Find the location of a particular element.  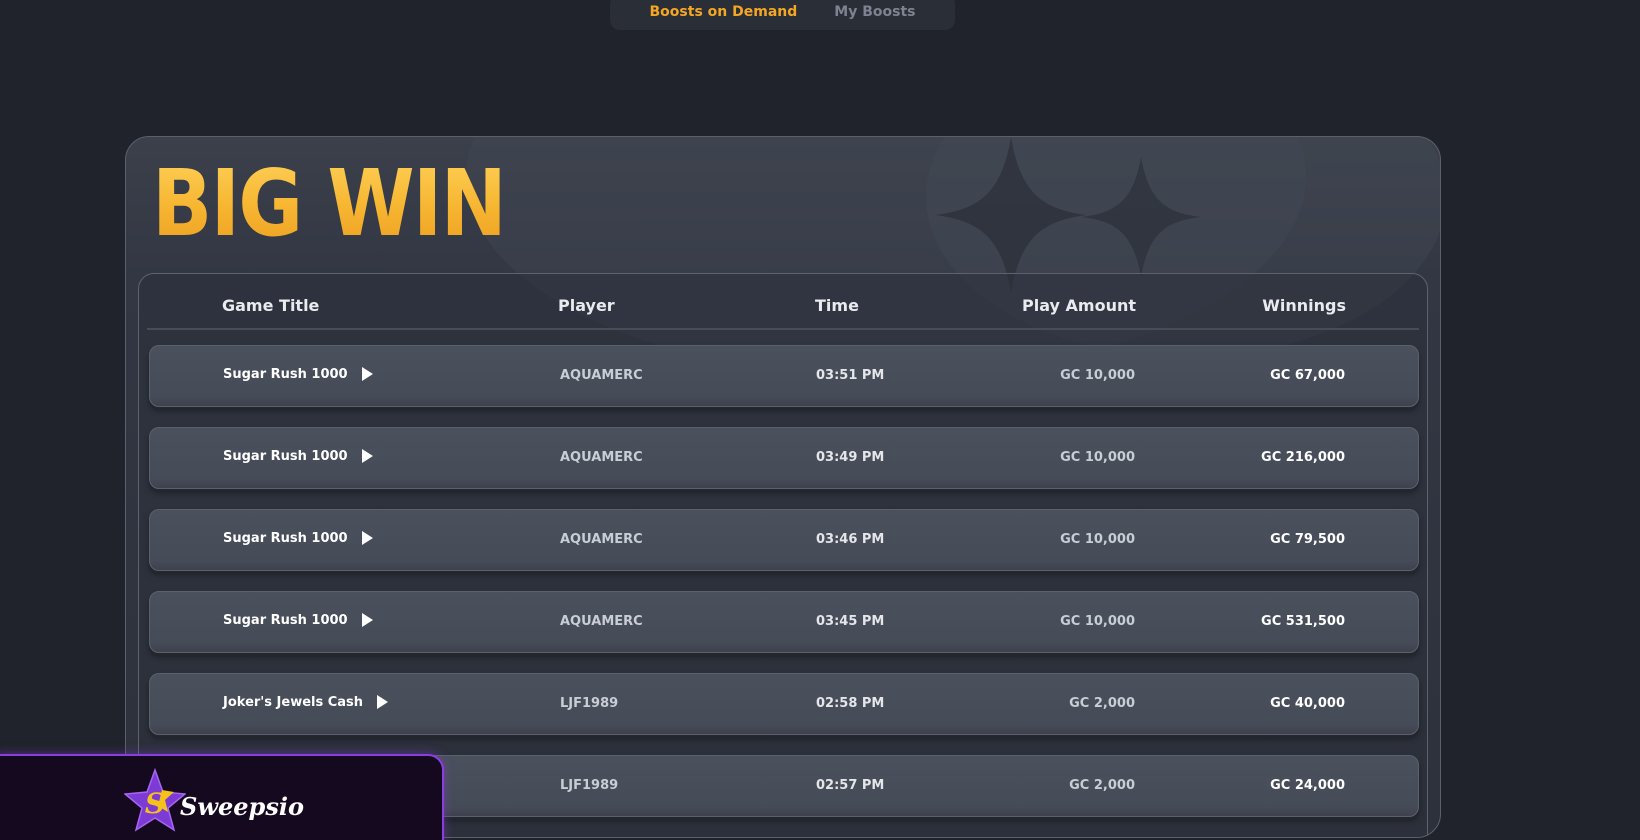

time-cell: 03:46 PM is located at coordinates (850, 539).